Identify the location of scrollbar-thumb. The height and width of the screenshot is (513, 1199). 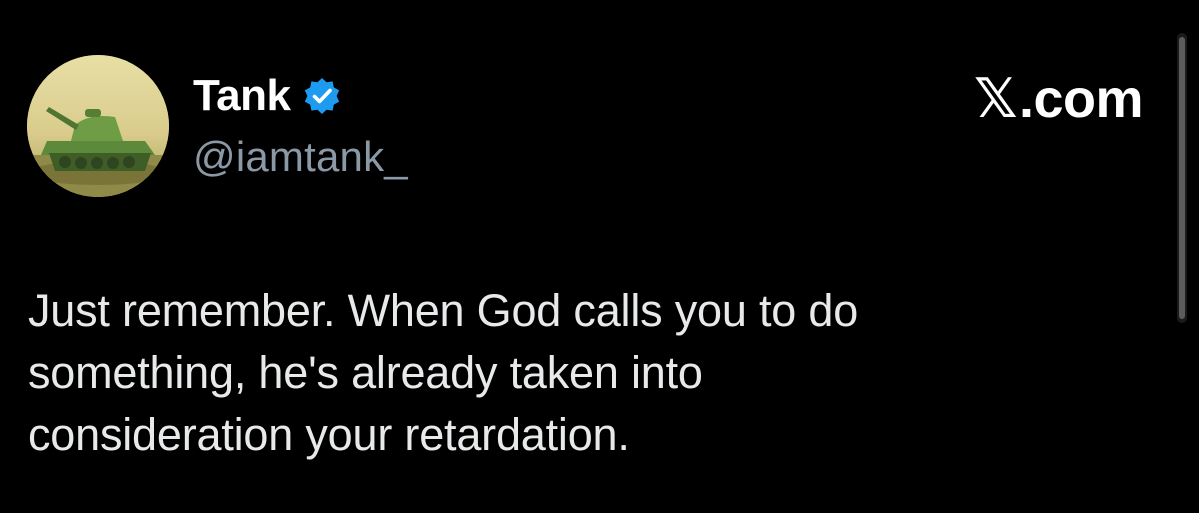
(1182, 178).